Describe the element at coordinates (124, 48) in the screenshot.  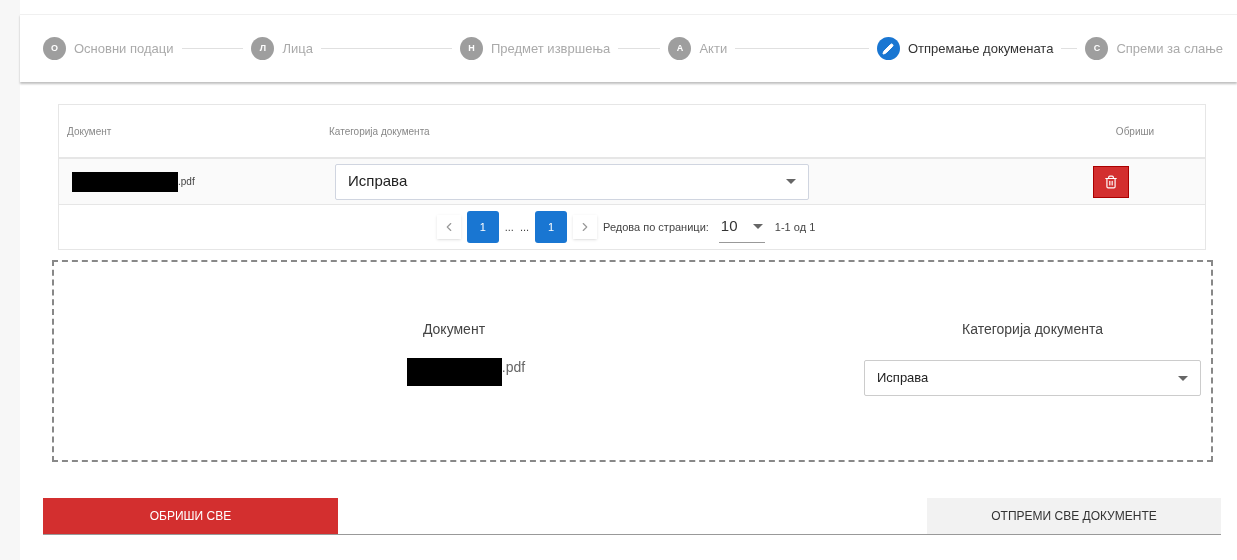
I see `step-label: Основни подаци` at that location.